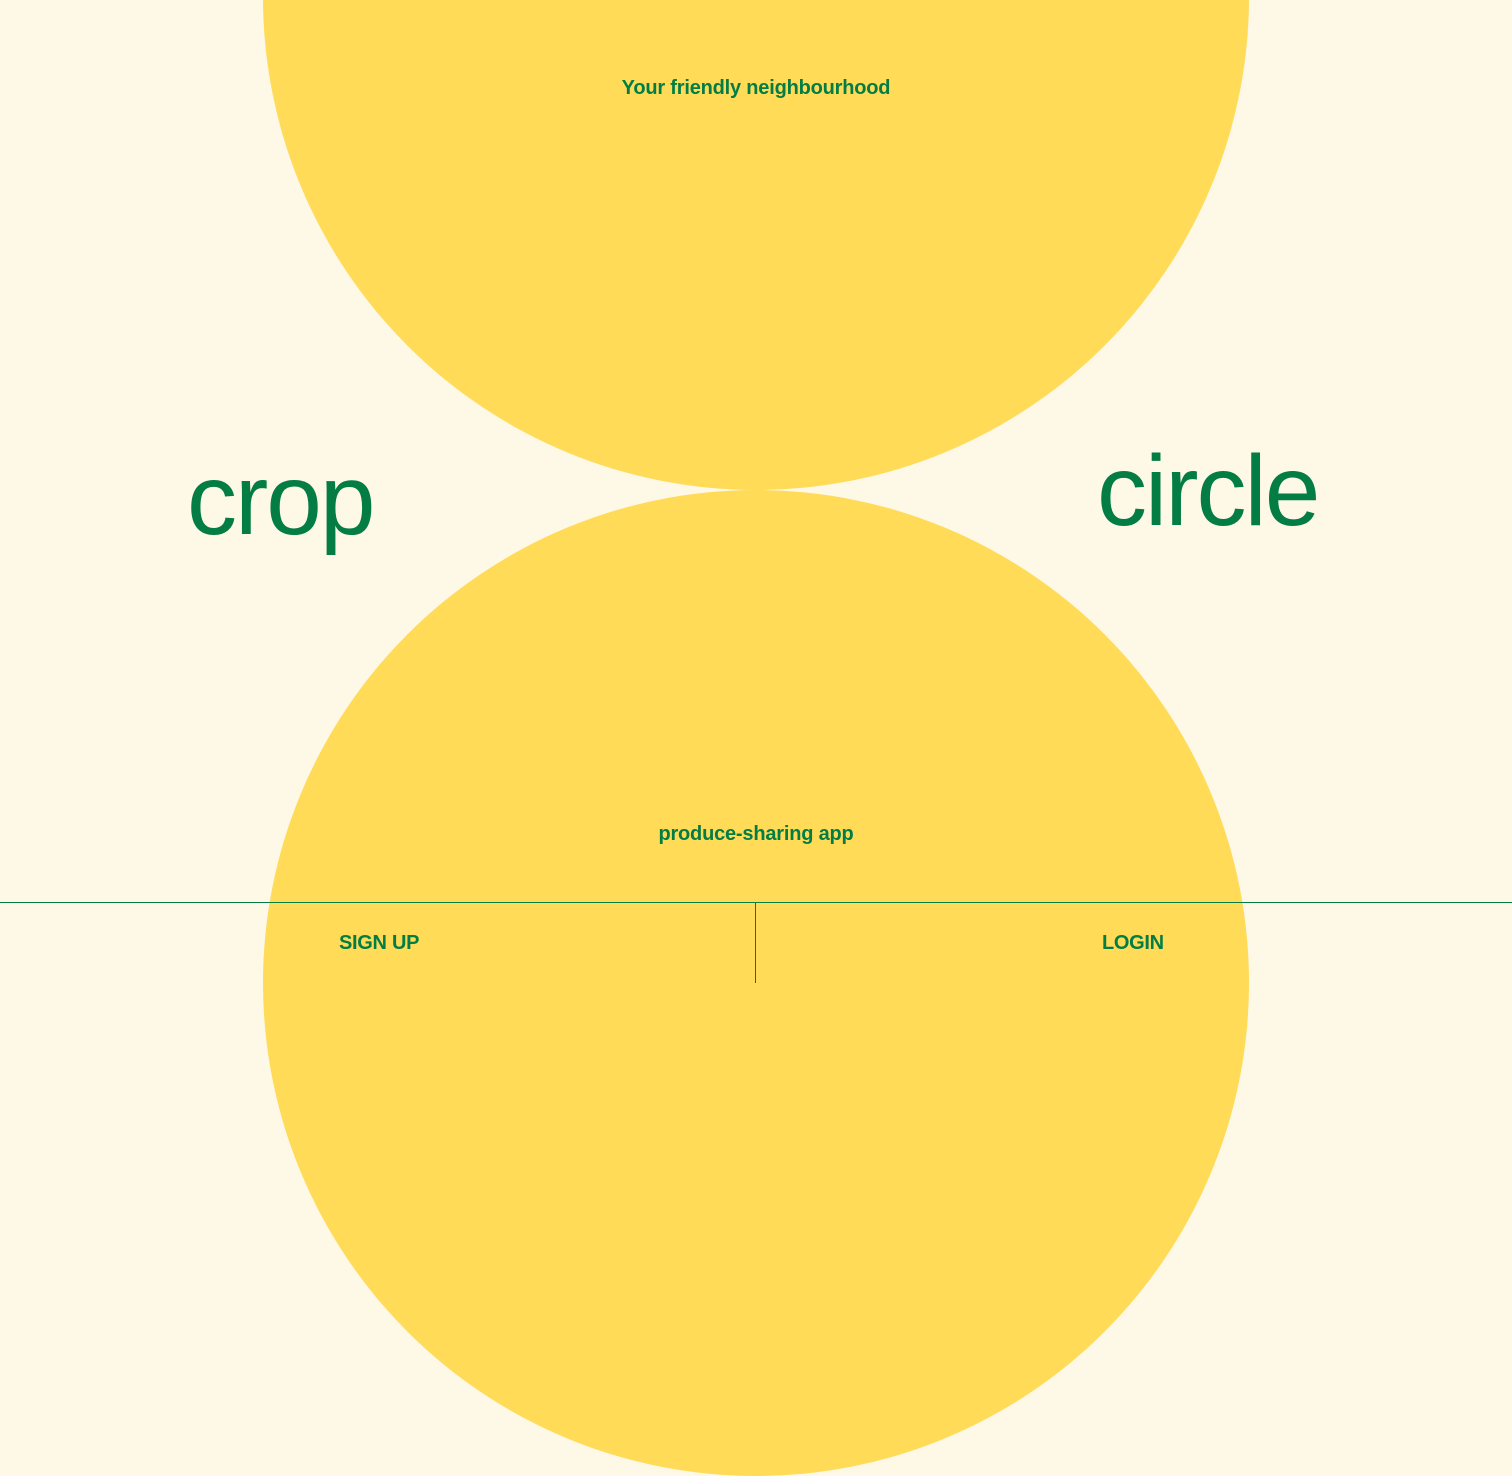 This screenshot has height=1476, width=1512. I want to click on sign-up-button: SIGN UP, so click(379, 943).